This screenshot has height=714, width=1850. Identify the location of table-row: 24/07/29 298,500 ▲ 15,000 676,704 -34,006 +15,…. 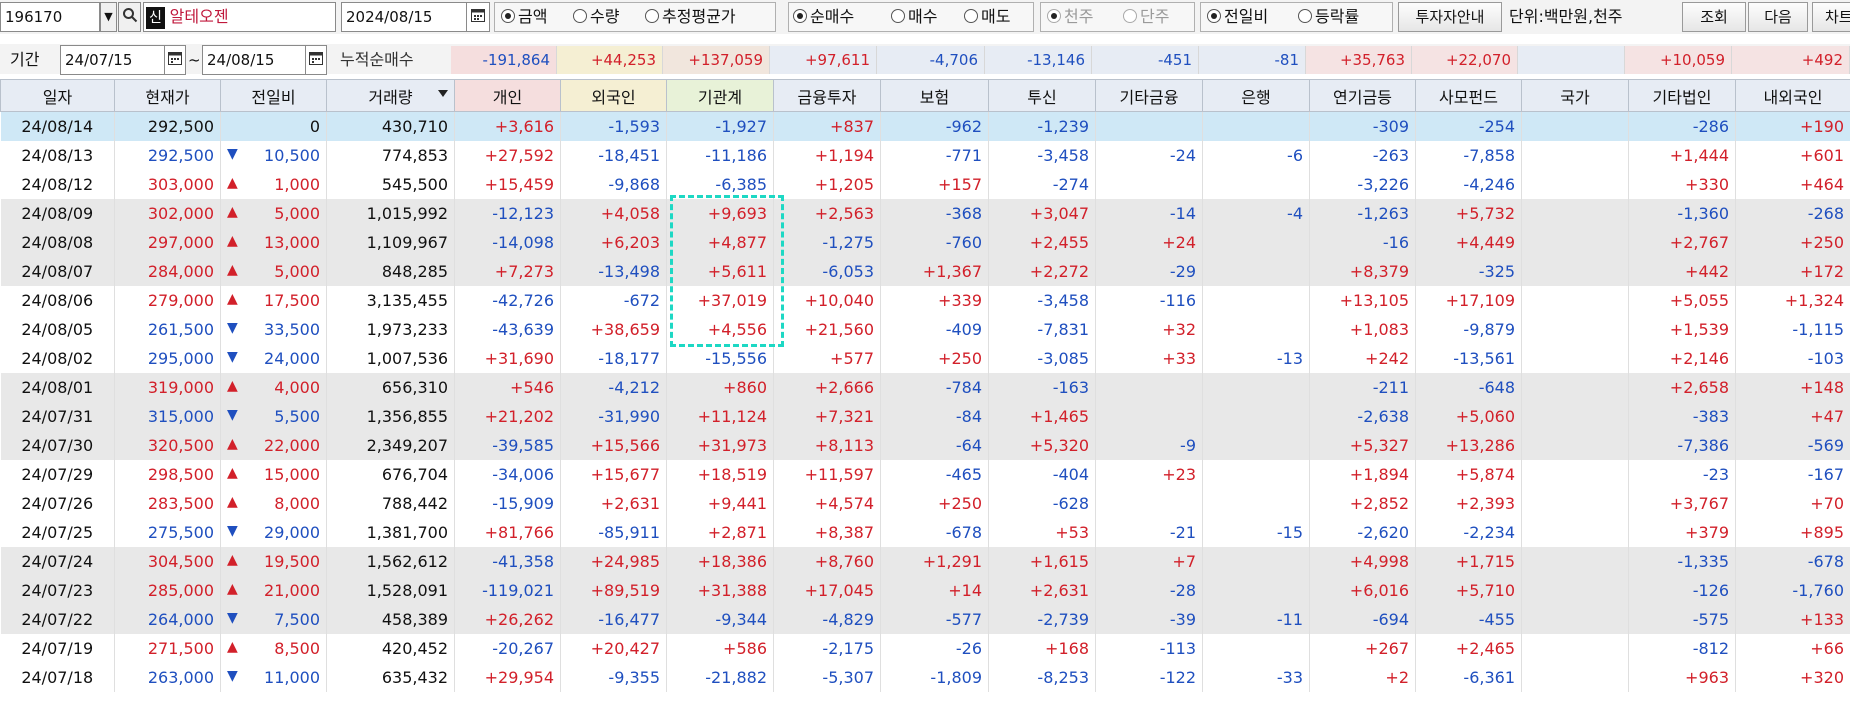
(925, 474).